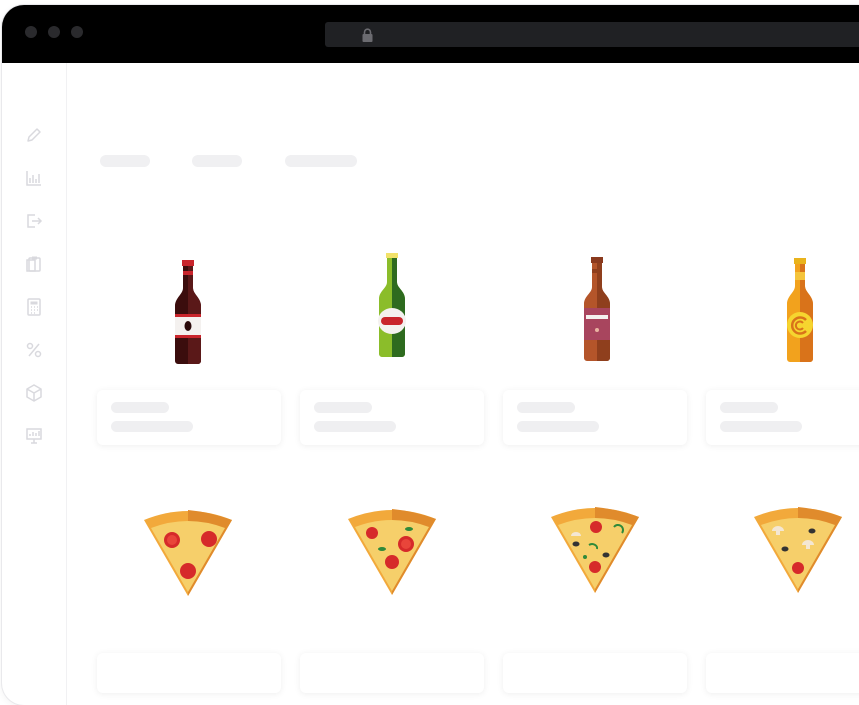 The image size is (859, 705). What do you see at coordinates (595, 550) in the screenshot?
I see `mixed-pizza-slice-icon` at bounding box center [595, 550].